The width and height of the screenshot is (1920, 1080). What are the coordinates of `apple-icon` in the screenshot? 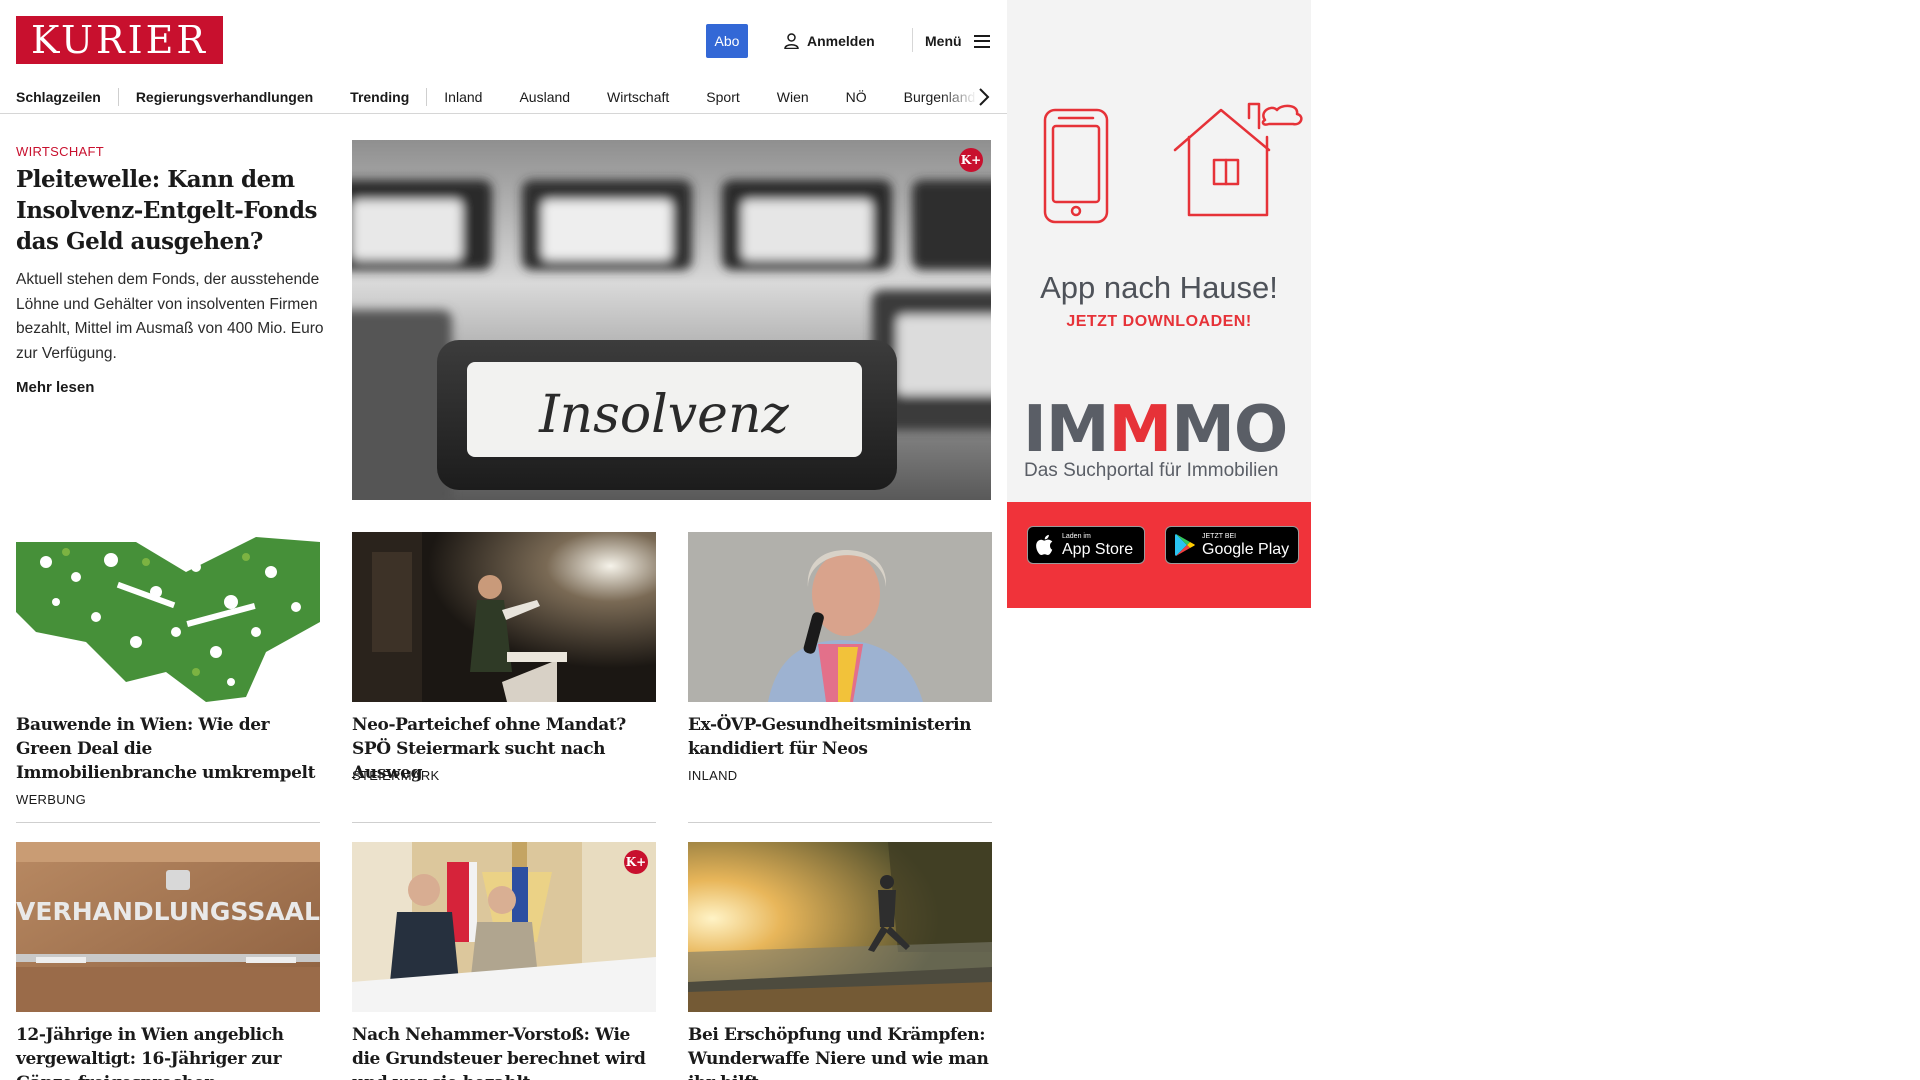 It's located at (1044, 544).